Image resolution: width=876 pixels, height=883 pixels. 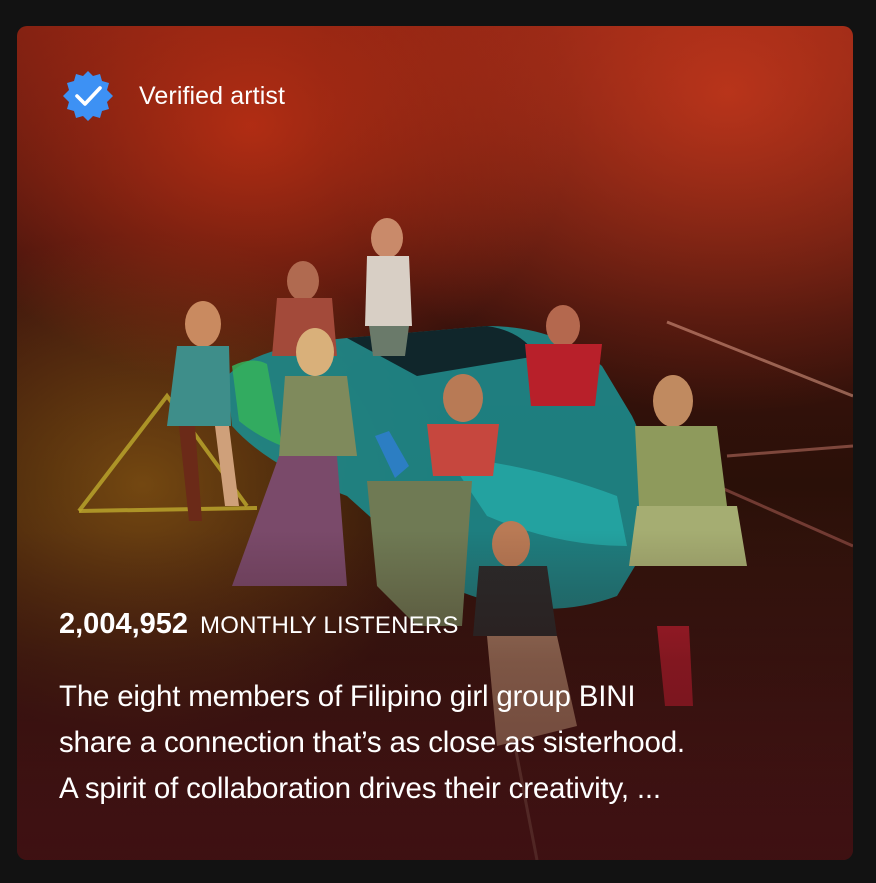 What do you see at coordinates (88, 96) in the screenshot?
I see `verified-badge-icon` at bounding box center [88, 96].